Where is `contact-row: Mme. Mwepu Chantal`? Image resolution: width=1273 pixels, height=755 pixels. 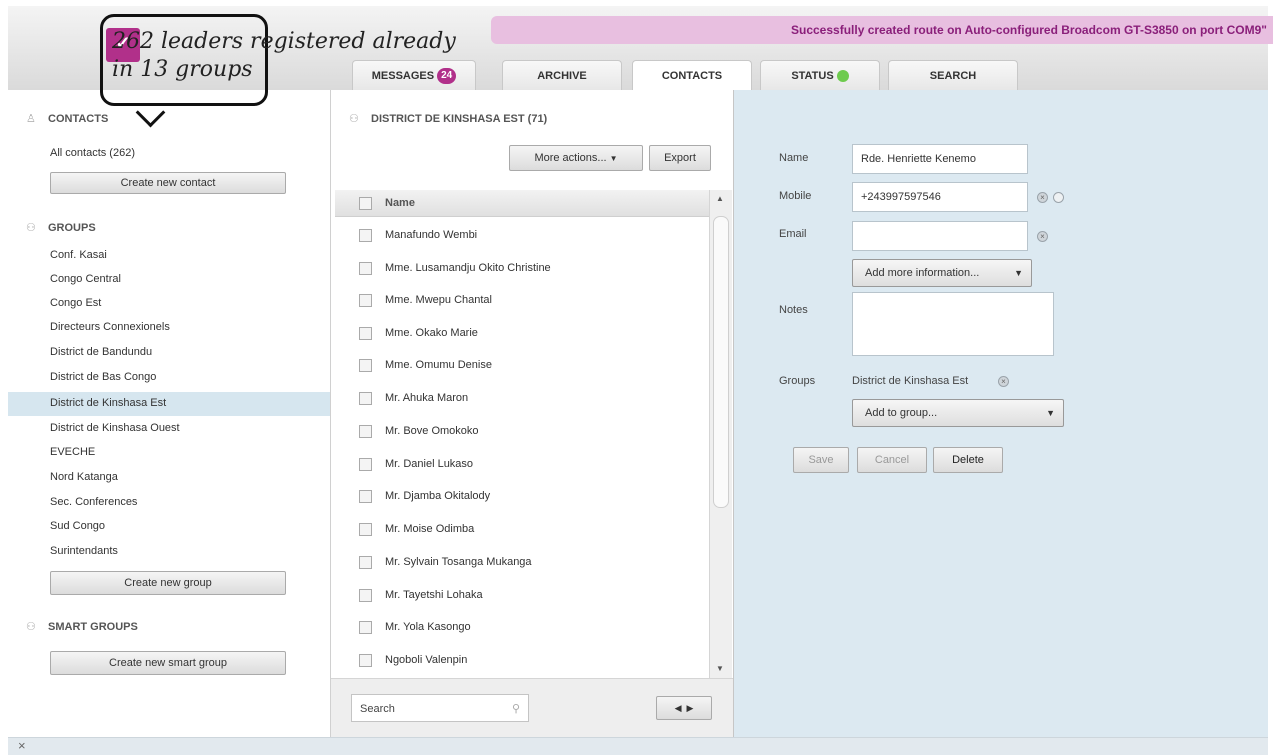 contact-row: Mme. Mwepu Chantal is located at coordinates (522, 301).